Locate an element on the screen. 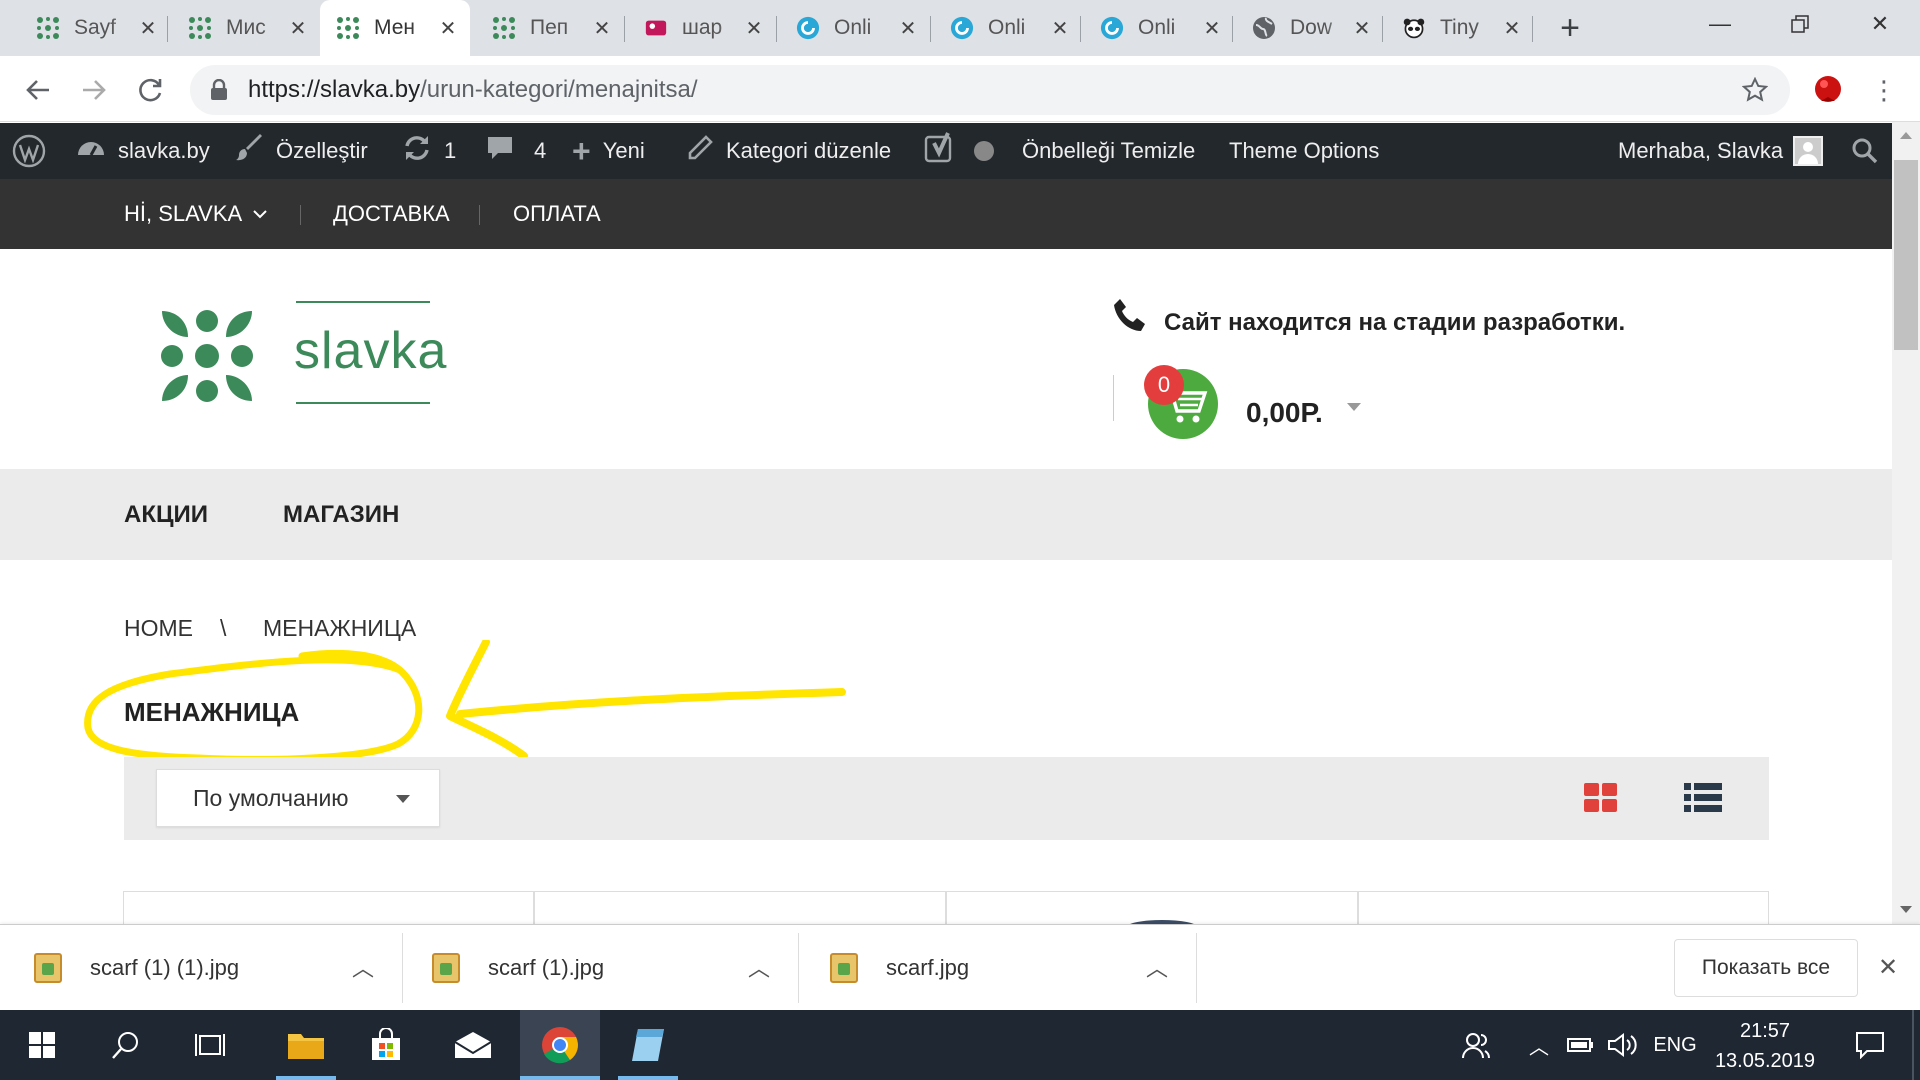 The image size is (1920, 1080). browser-tab: Sayf ✕ is located at coordinates (95, 28).